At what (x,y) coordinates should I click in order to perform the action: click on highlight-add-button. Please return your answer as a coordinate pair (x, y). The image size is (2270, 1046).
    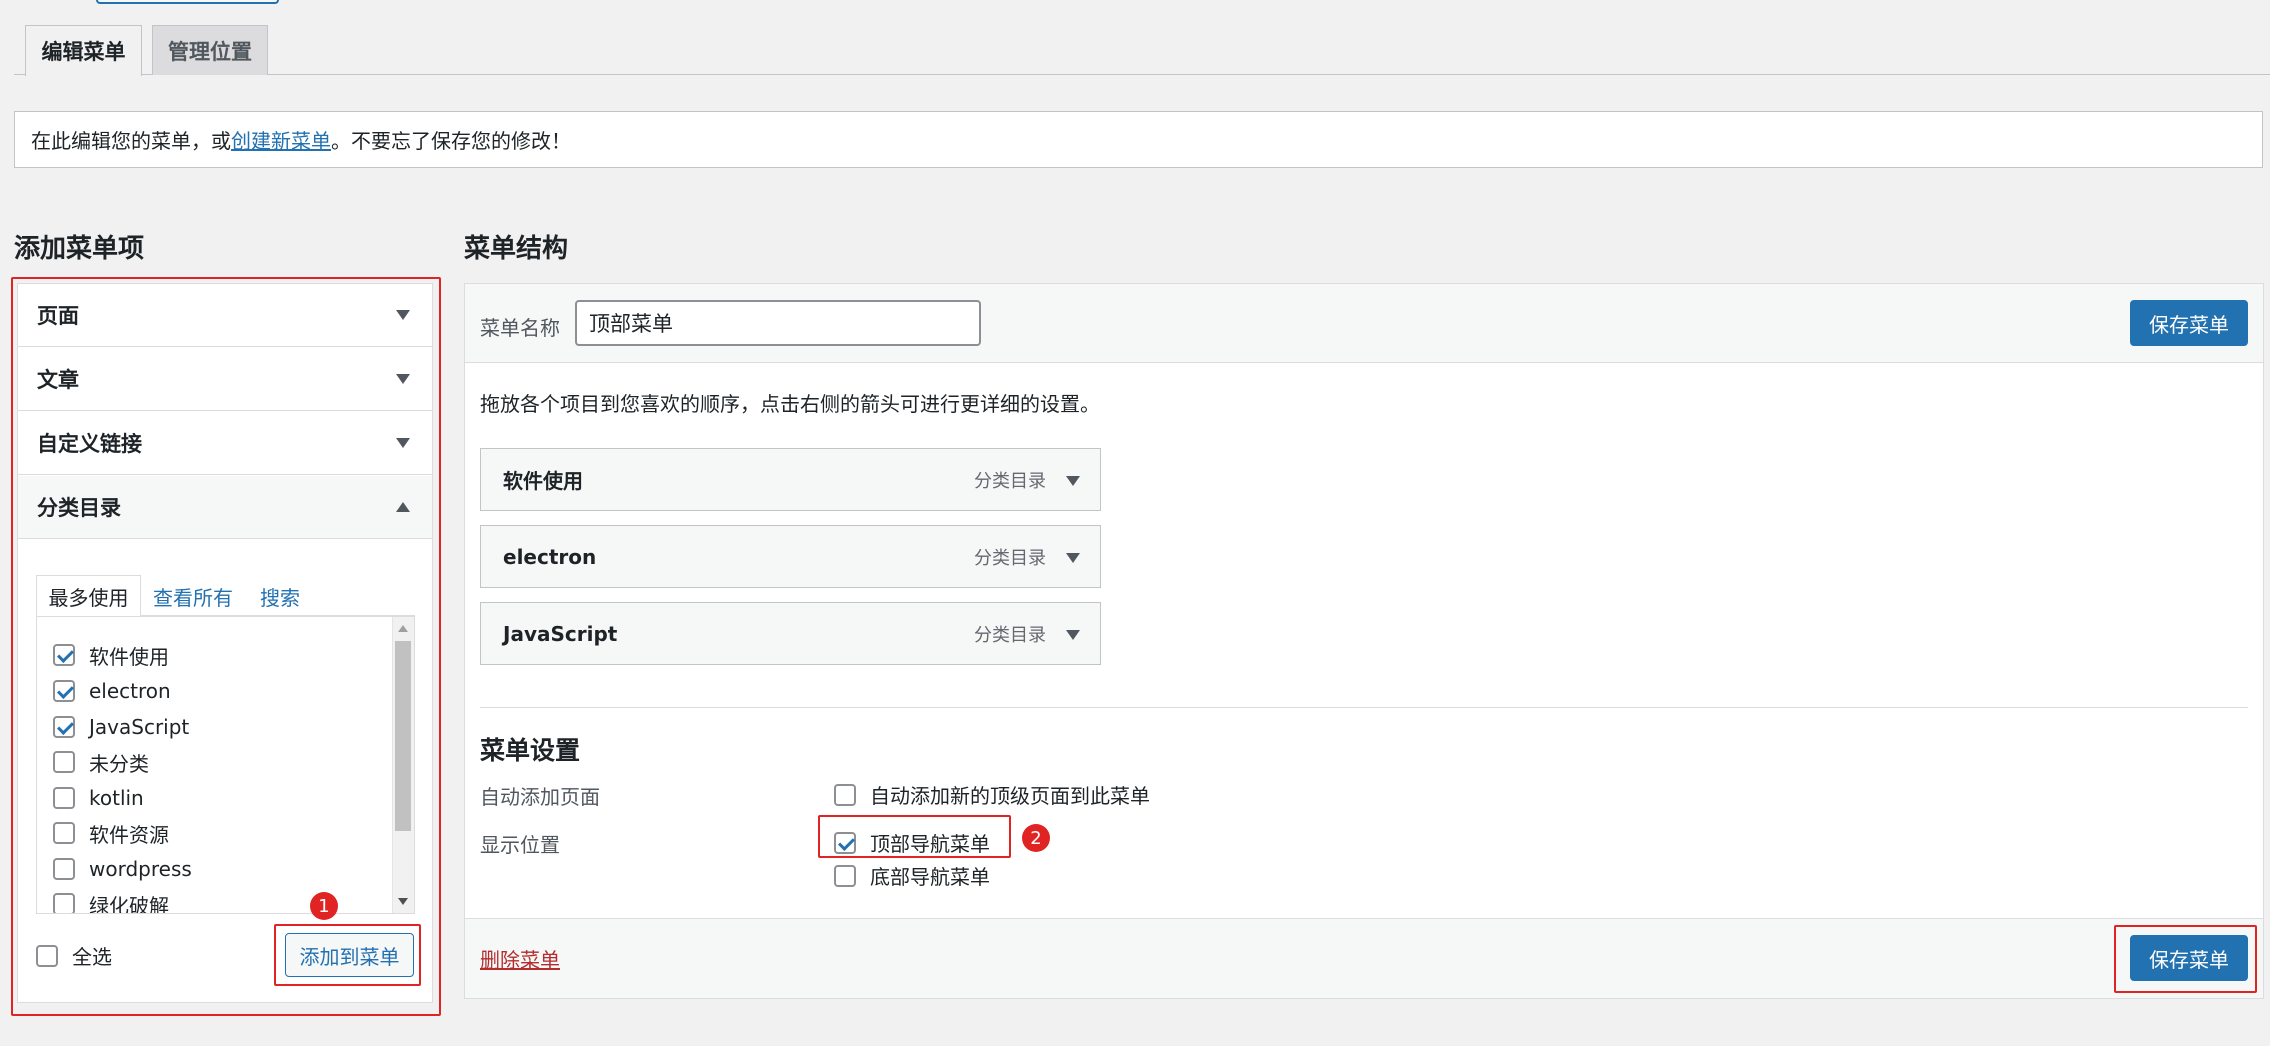
    Looking at the image, I should click on (347, 955).